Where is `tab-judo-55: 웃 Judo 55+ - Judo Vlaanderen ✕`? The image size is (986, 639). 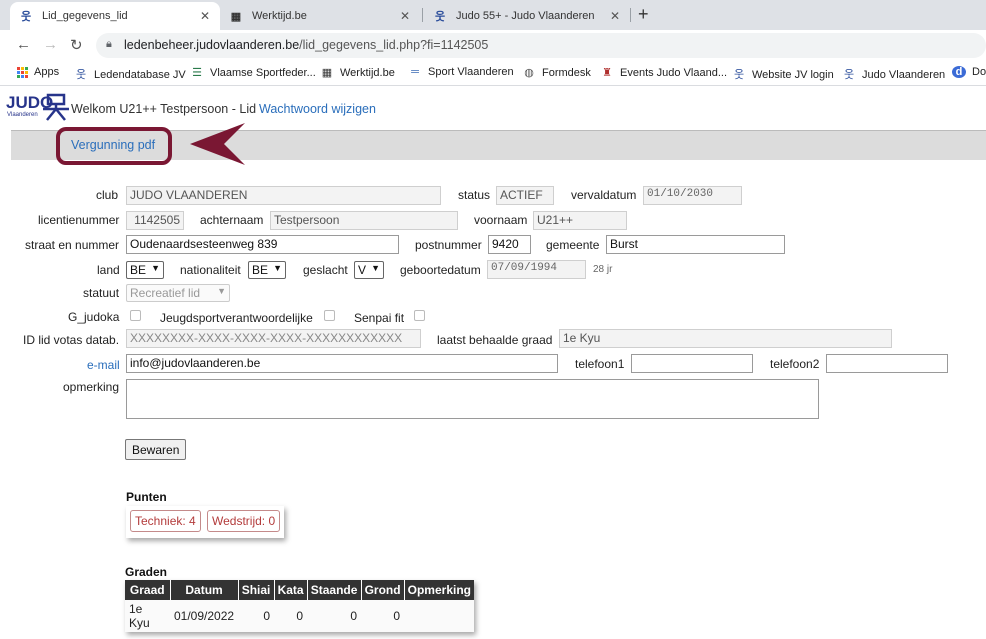
tab-judo-55: 웃 Judo 55+ - Judo Vlaanderen ✕ is located at coordinates (527, 16).